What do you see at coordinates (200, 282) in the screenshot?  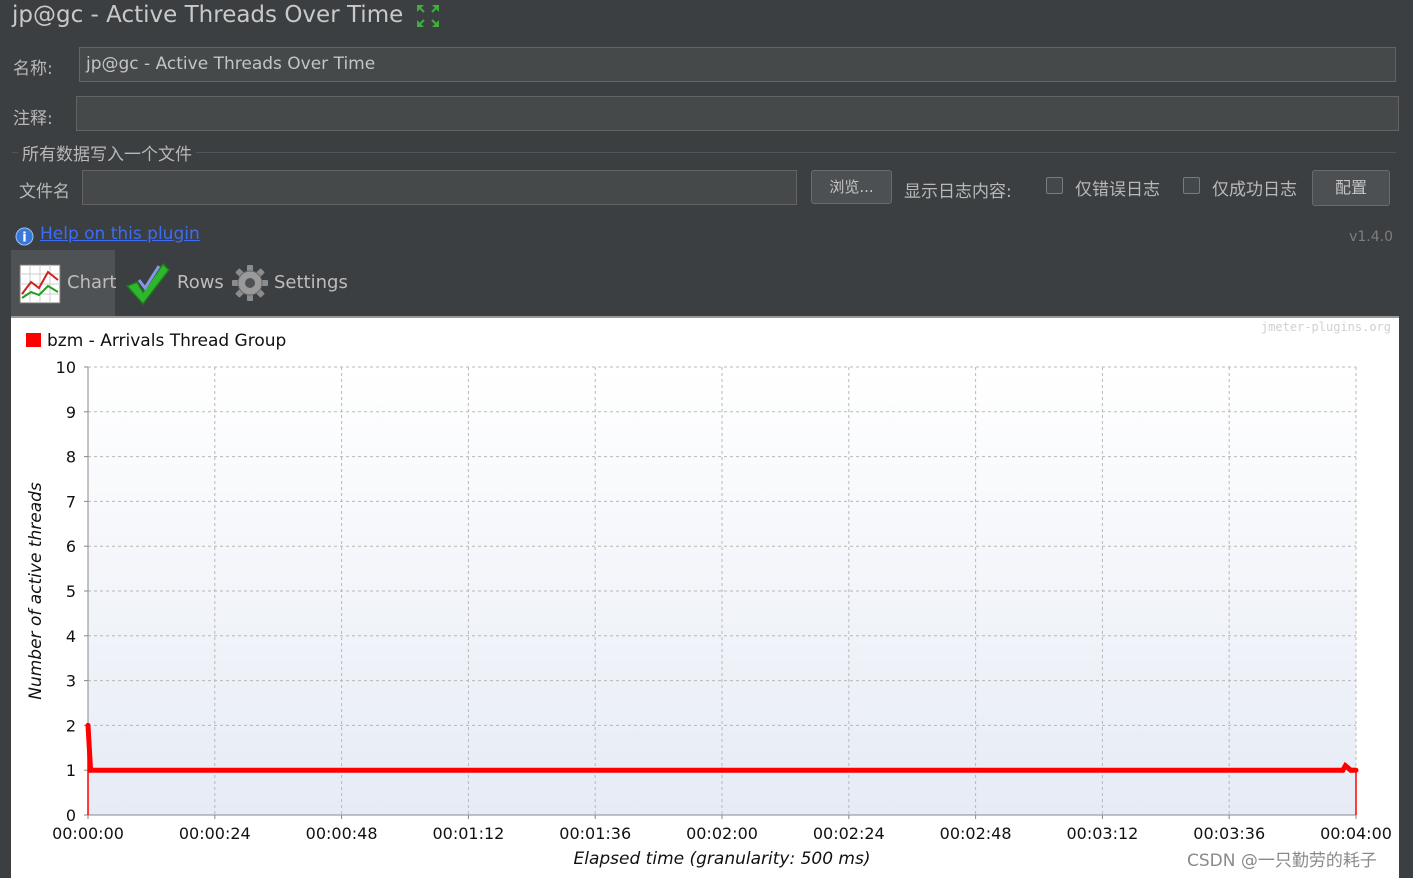 I see `tab-rows-label: Rows` at bounding box center [200, 282].